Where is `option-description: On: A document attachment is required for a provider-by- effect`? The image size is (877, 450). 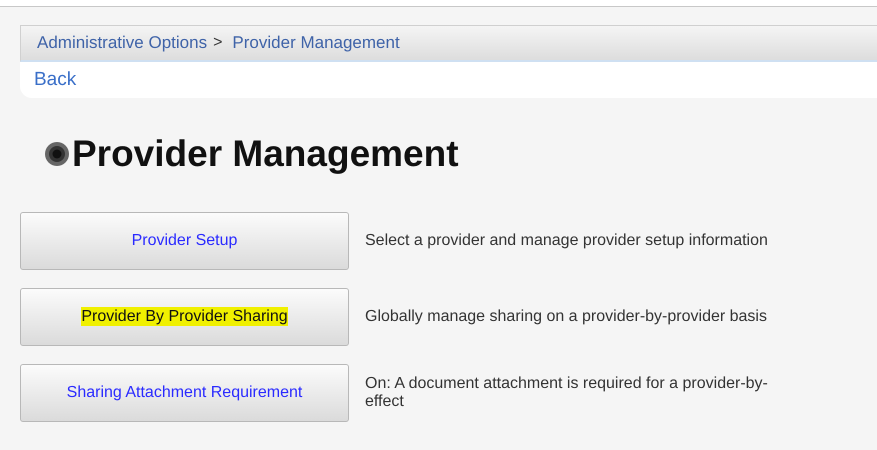 option-description: On: A document attachment is required for a provider-by- effect is located at coordinates (566, 393).